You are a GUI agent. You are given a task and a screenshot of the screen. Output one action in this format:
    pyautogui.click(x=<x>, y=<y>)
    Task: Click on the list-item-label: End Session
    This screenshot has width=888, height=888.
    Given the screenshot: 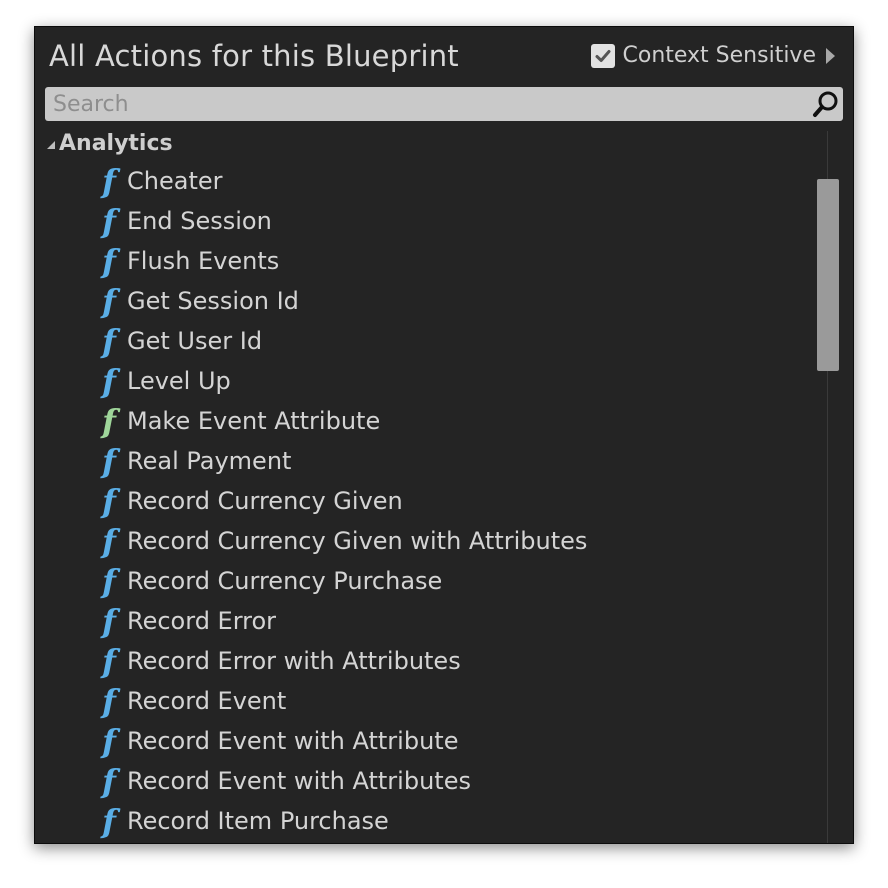 What is the action you would take?
    pyautogui.click(x=199, y=221)
    